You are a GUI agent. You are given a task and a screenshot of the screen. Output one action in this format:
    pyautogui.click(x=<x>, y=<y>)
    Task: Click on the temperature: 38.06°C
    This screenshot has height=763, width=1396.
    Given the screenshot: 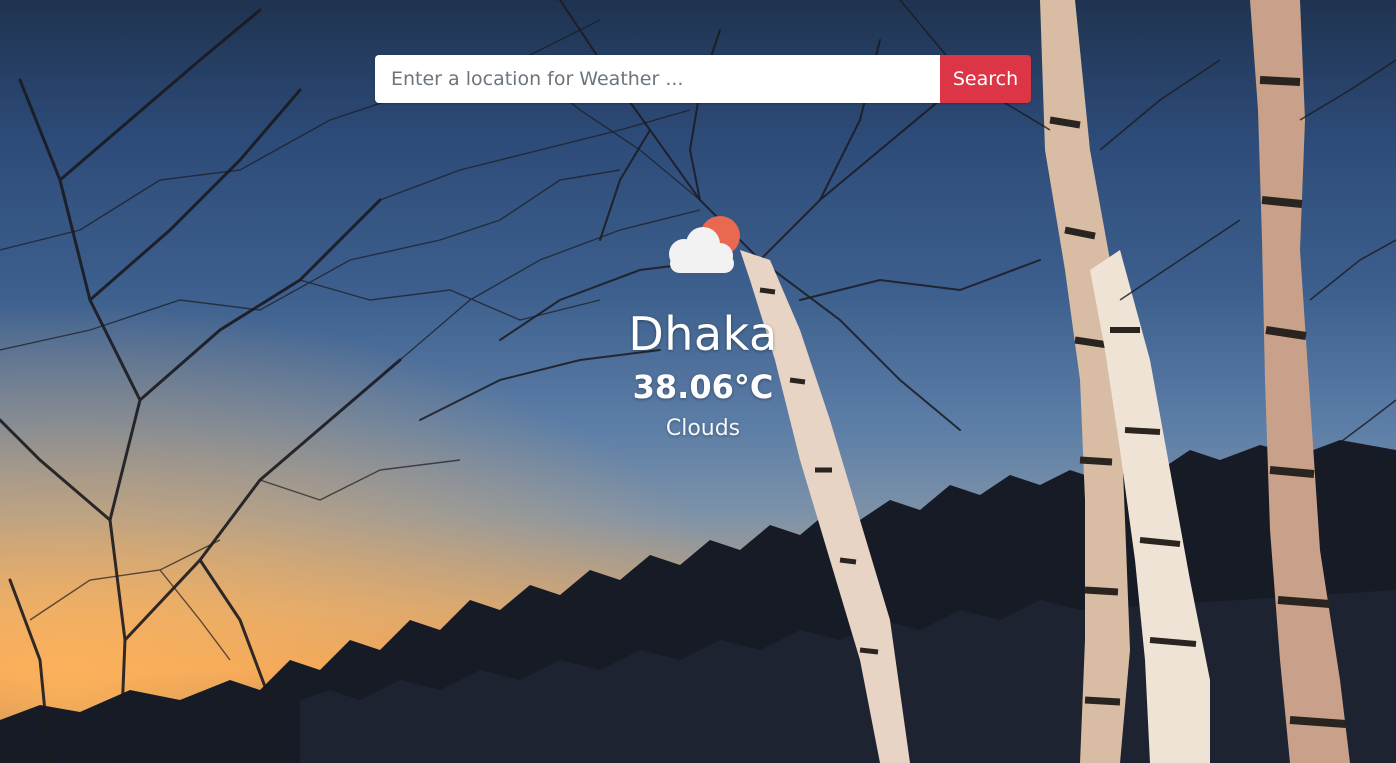 What is the action you would take?
    pyautogui.click(x=703, y=387)
    